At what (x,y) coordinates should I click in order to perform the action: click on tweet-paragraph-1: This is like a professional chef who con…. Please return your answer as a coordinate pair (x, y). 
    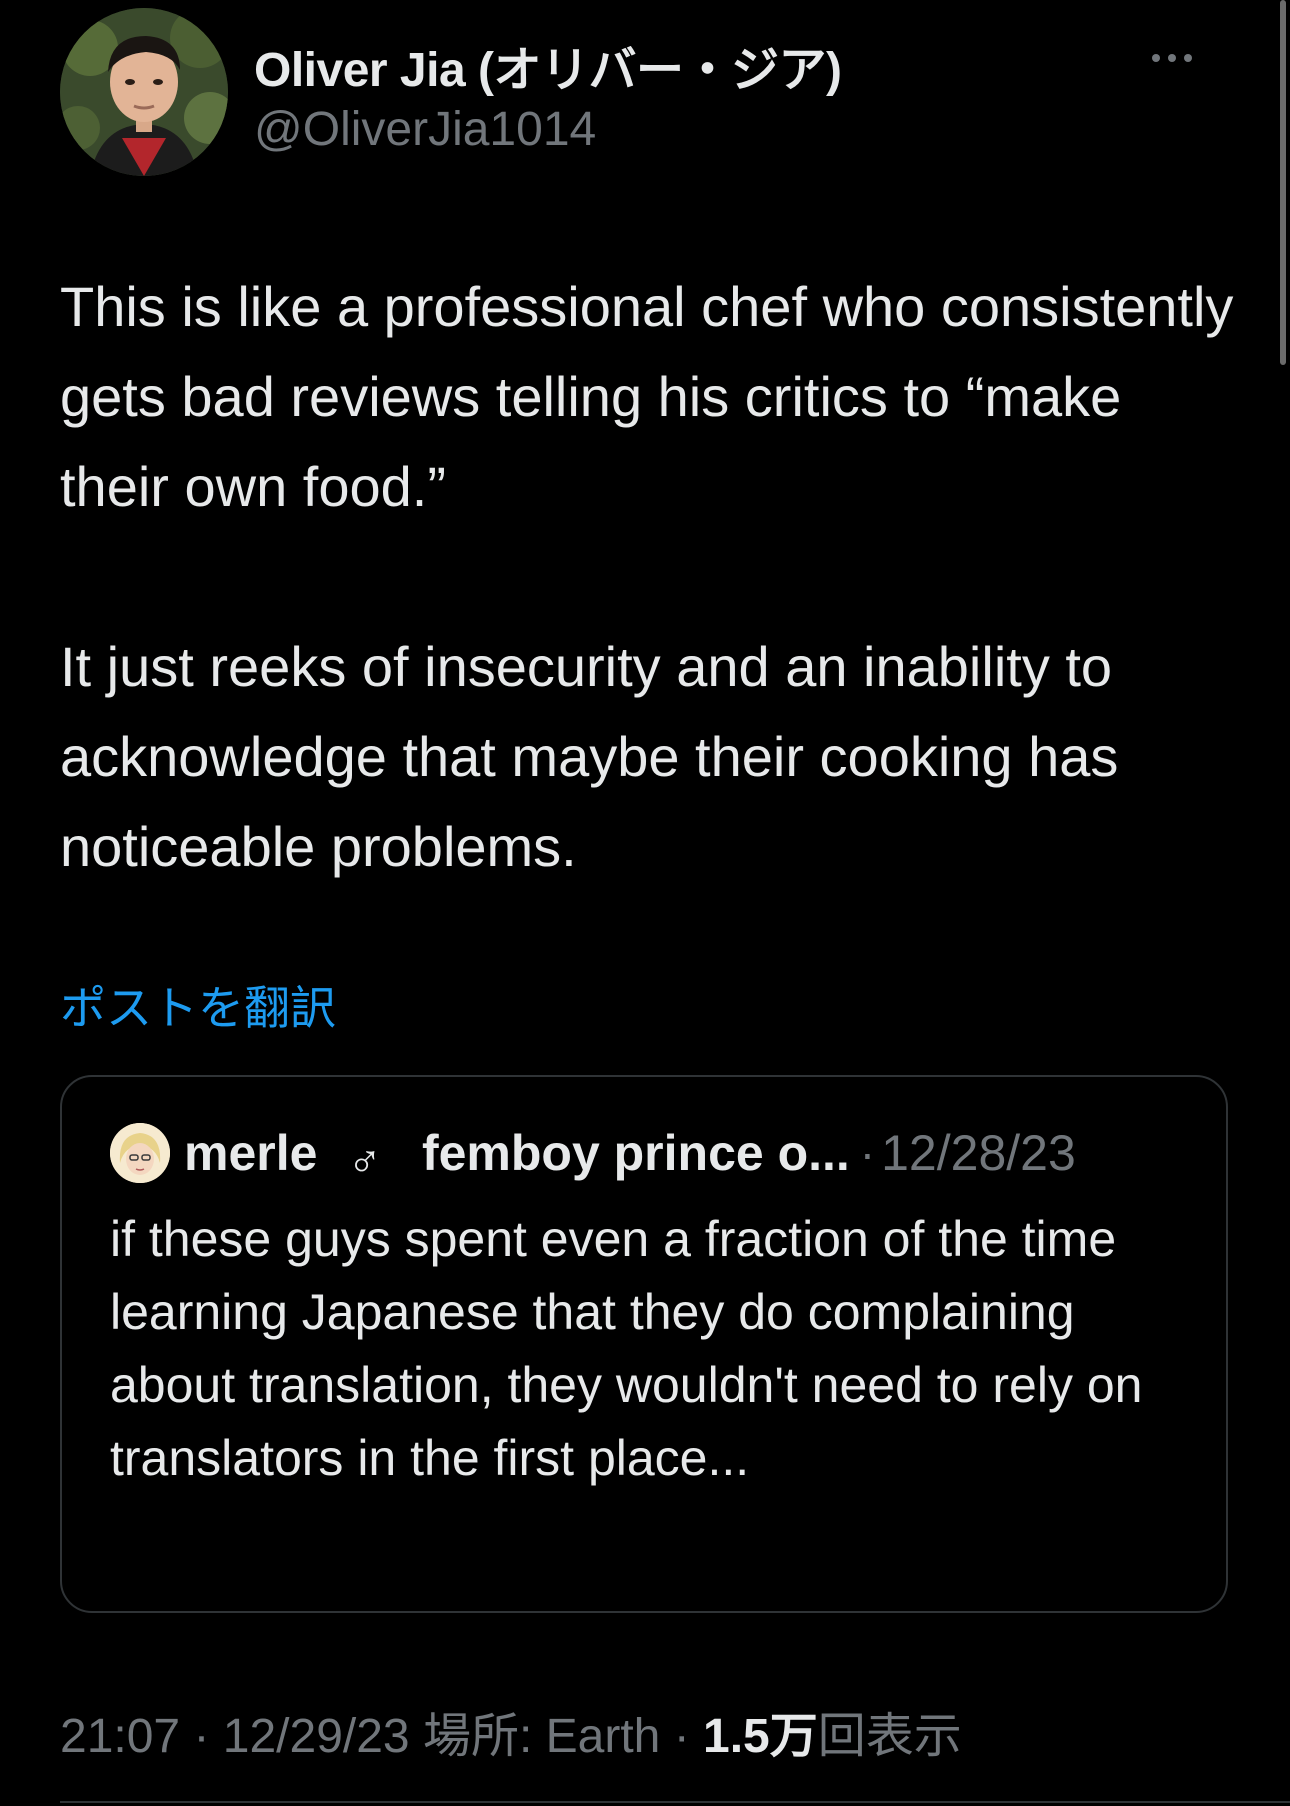
    Looking at the image, I should click on (647, 396).